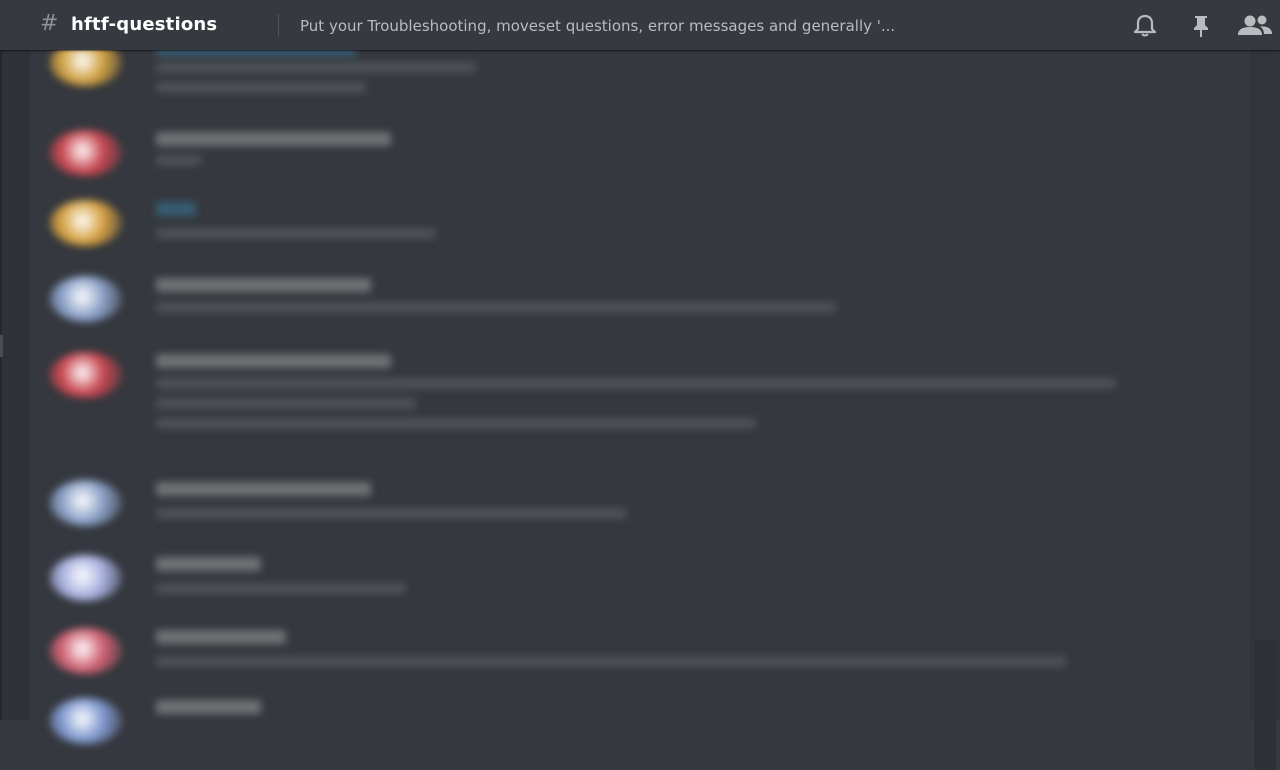 The height and width of the screenshot is (770, 1280). Describe the element at coordinates (144, 24) in the screenshot. I see `channel-name: hftf-questions` at that location.